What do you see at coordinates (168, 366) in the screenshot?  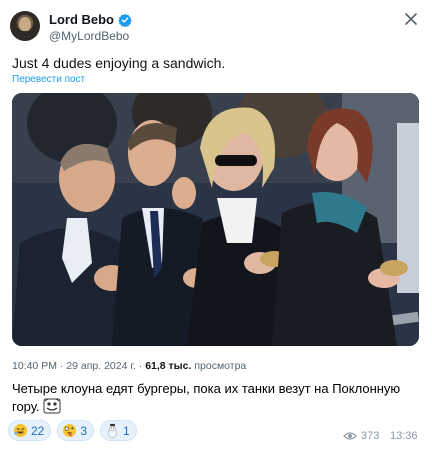 I see `views-count: 61,8 тыс.` at bounding box center [168, 366].